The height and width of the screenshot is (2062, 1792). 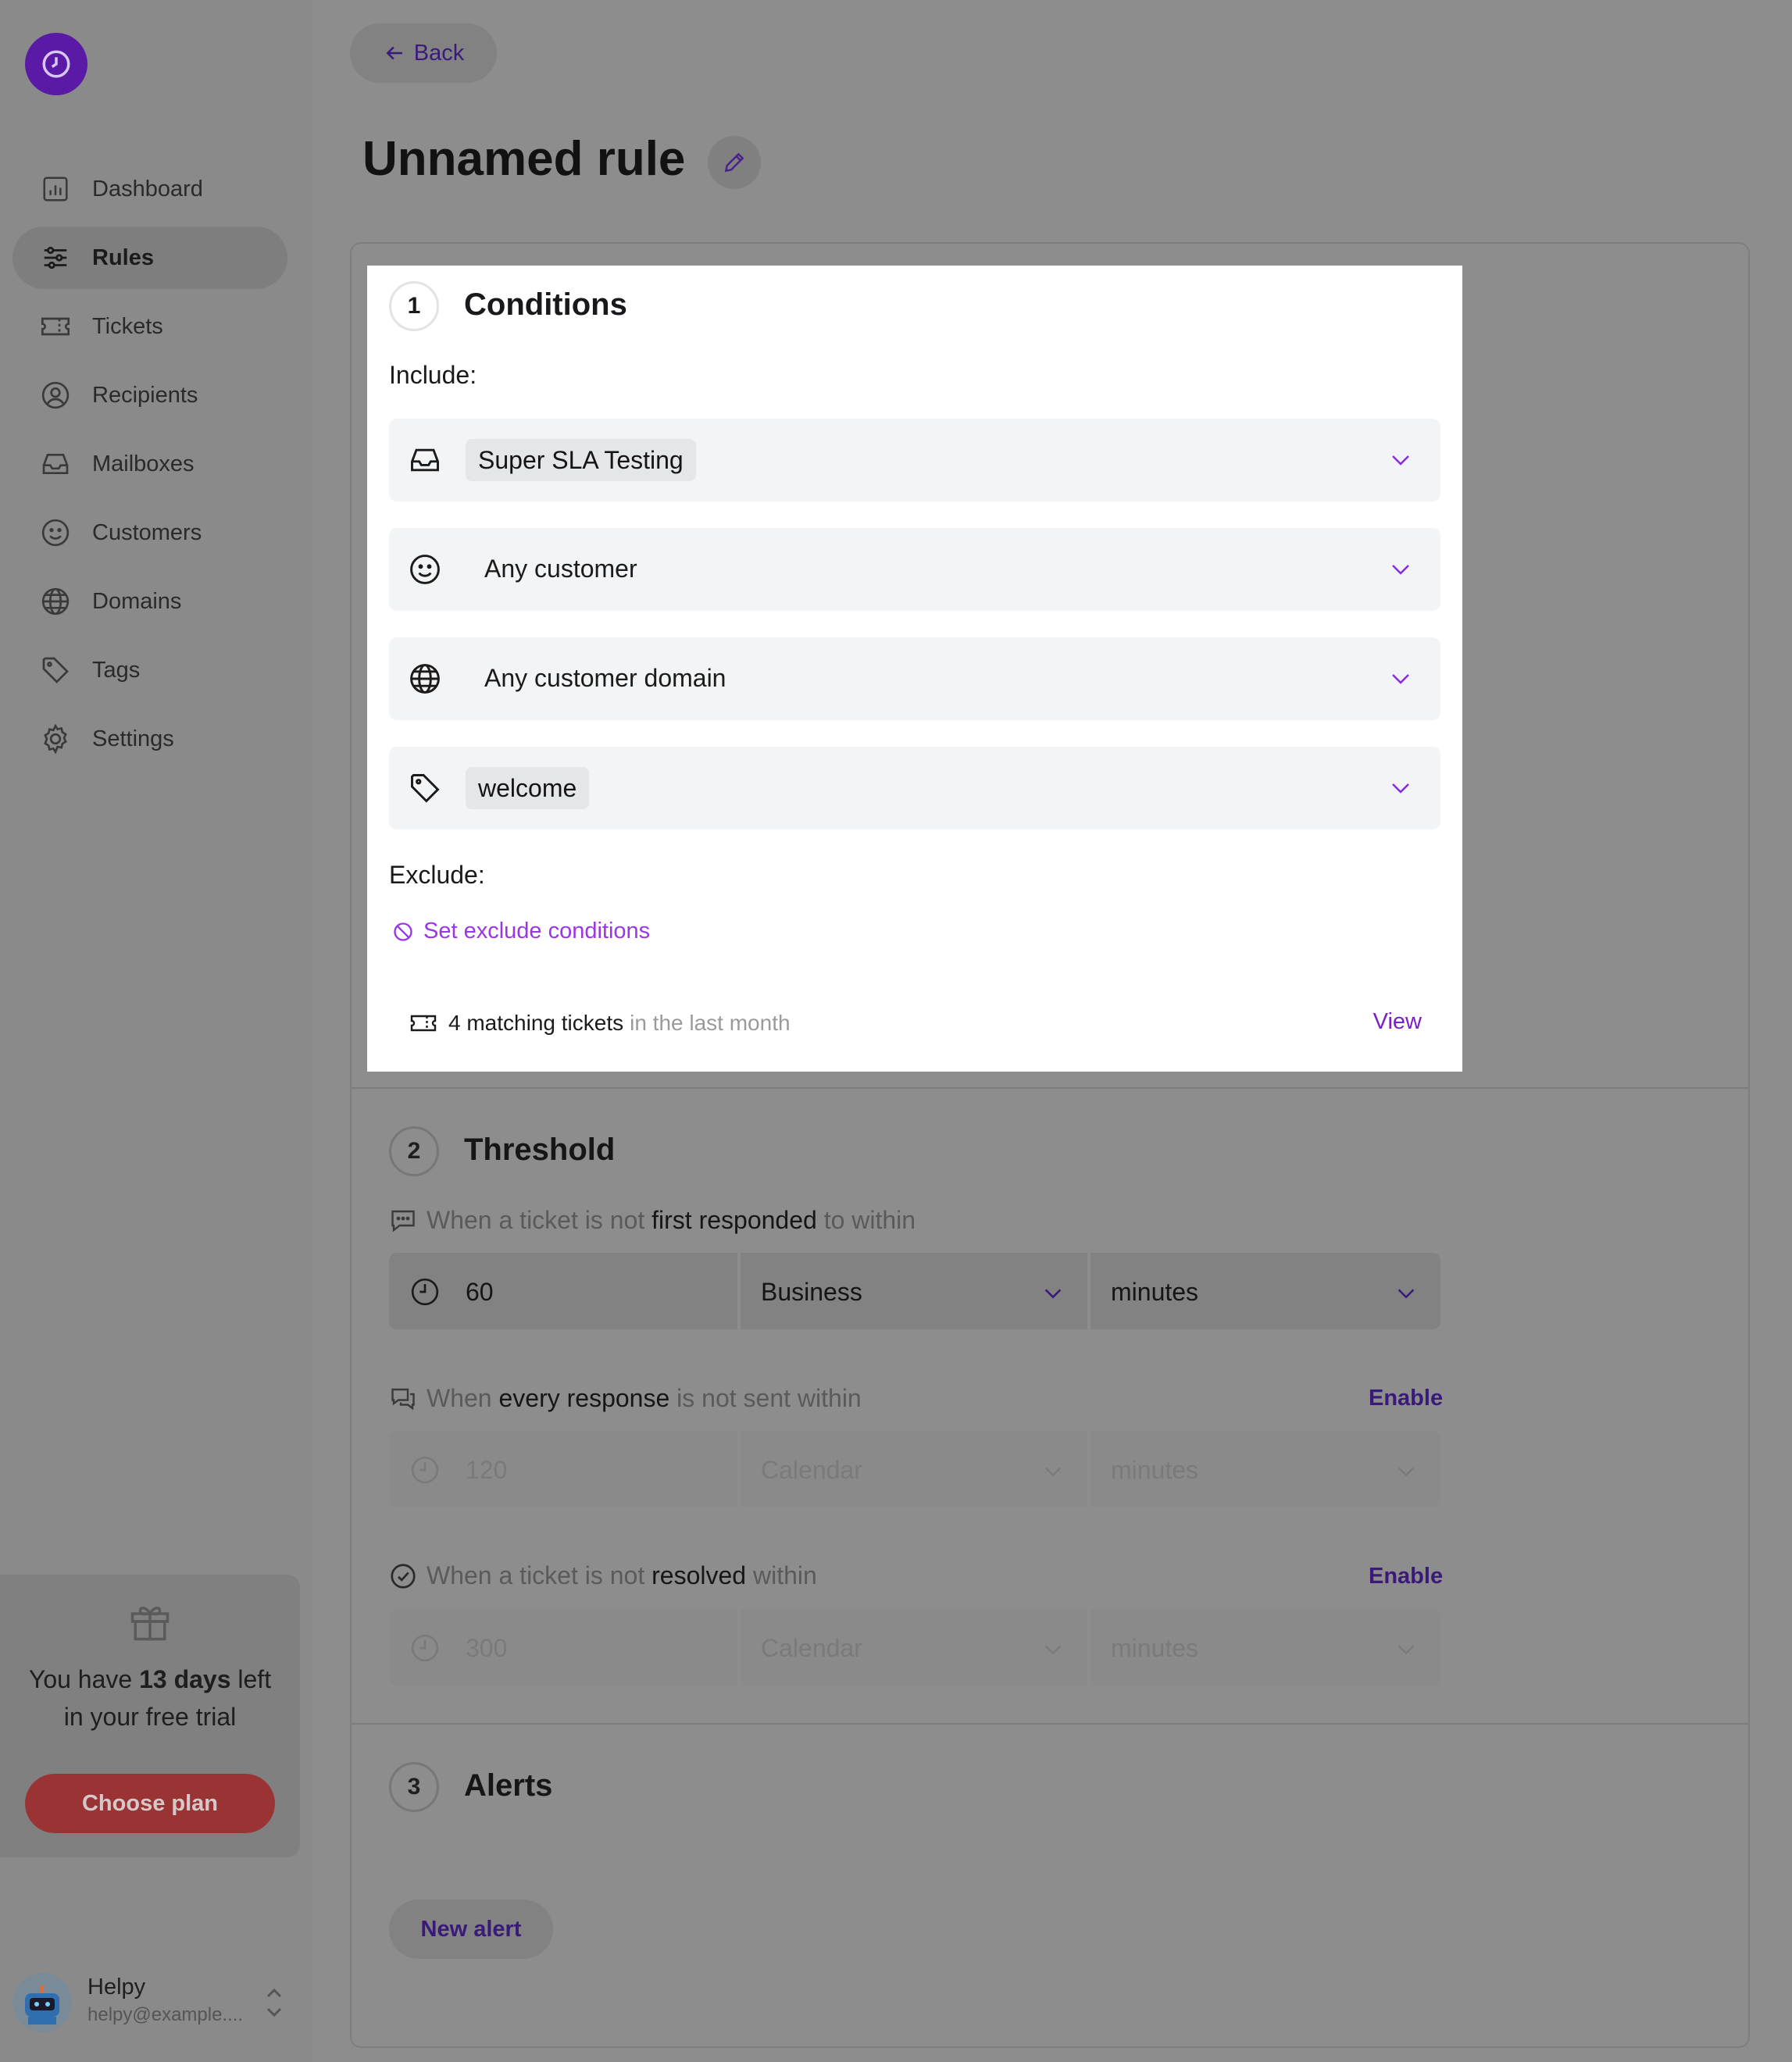 I want to click on resolved-unit-select: minutes, so click(x=1265, y=1647).